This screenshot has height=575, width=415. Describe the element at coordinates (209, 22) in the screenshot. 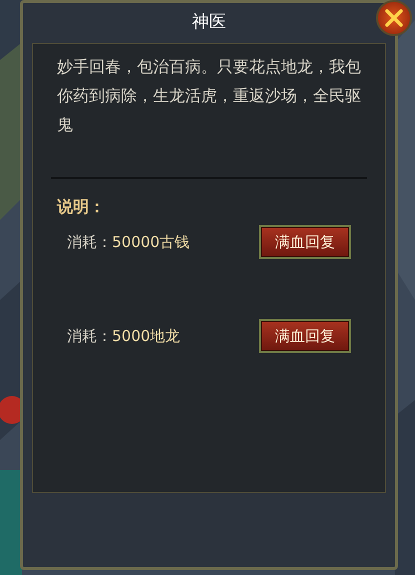

I see `dialog-title: 神医` at that location.